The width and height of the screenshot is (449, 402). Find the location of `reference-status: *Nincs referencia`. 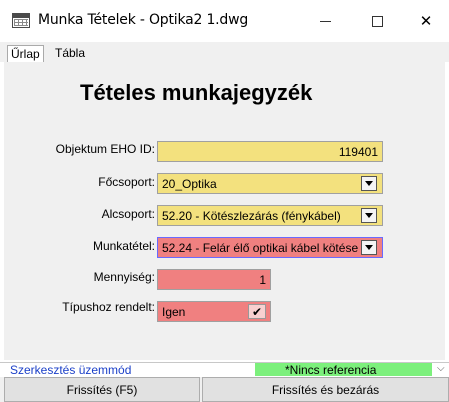

reference-status: *Nincs referencia is located at coordinates (343, 370).